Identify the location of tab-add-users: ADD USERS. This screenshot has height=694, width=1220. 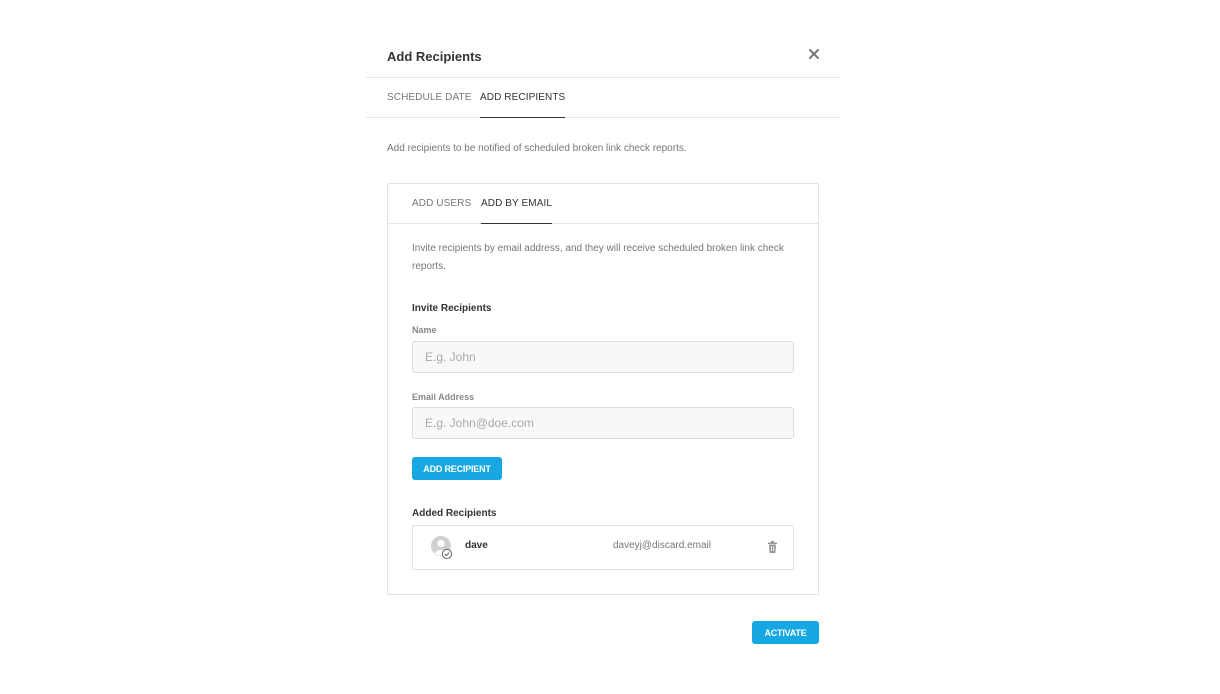
(441, 204).